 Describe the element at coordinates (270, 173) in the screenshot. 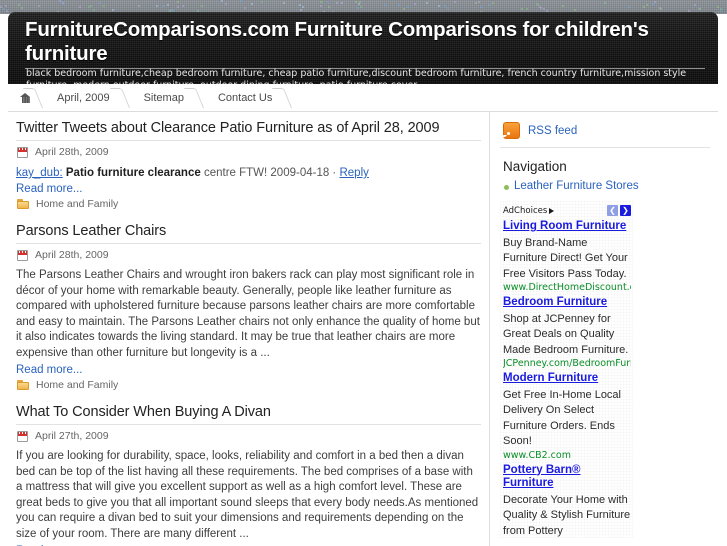

I see `tweet-text: centre FTW! 2009-04-18 ·` at that location.